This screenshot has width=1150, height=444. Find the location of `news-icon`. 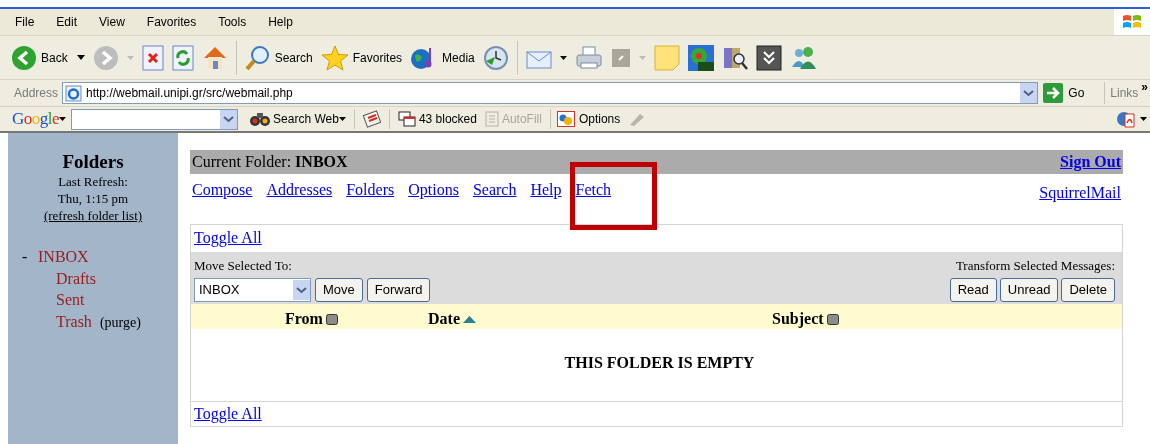

news-icon is located at coordinates (371, 119).